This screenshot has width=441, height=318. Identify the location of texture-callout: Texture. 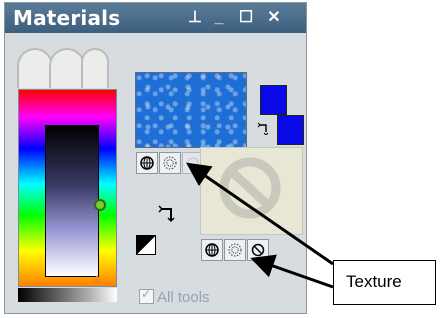
(384, 282).